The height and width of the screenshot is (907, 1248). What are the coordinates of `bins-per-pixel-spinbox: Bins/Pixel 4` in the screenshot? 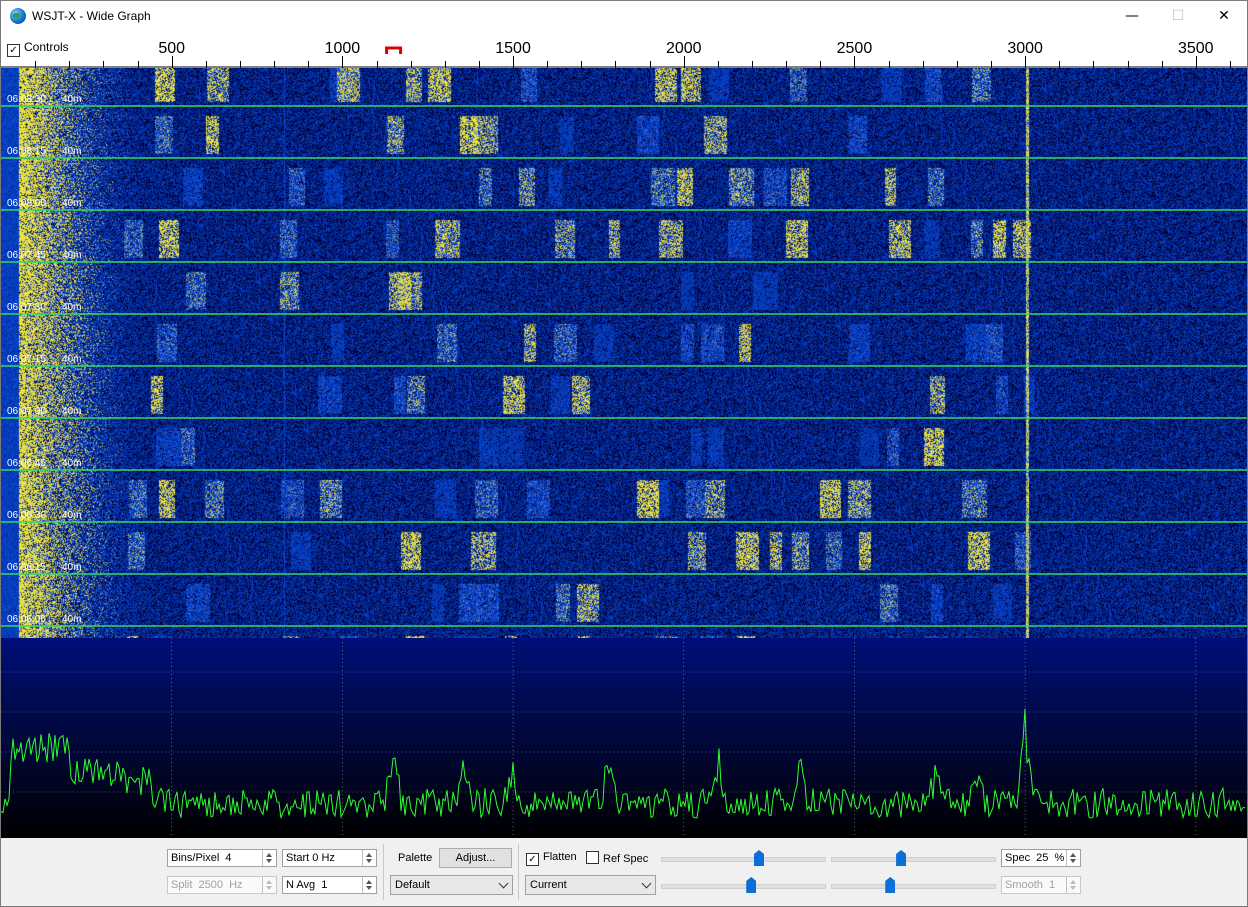 It's located at (222, 858).